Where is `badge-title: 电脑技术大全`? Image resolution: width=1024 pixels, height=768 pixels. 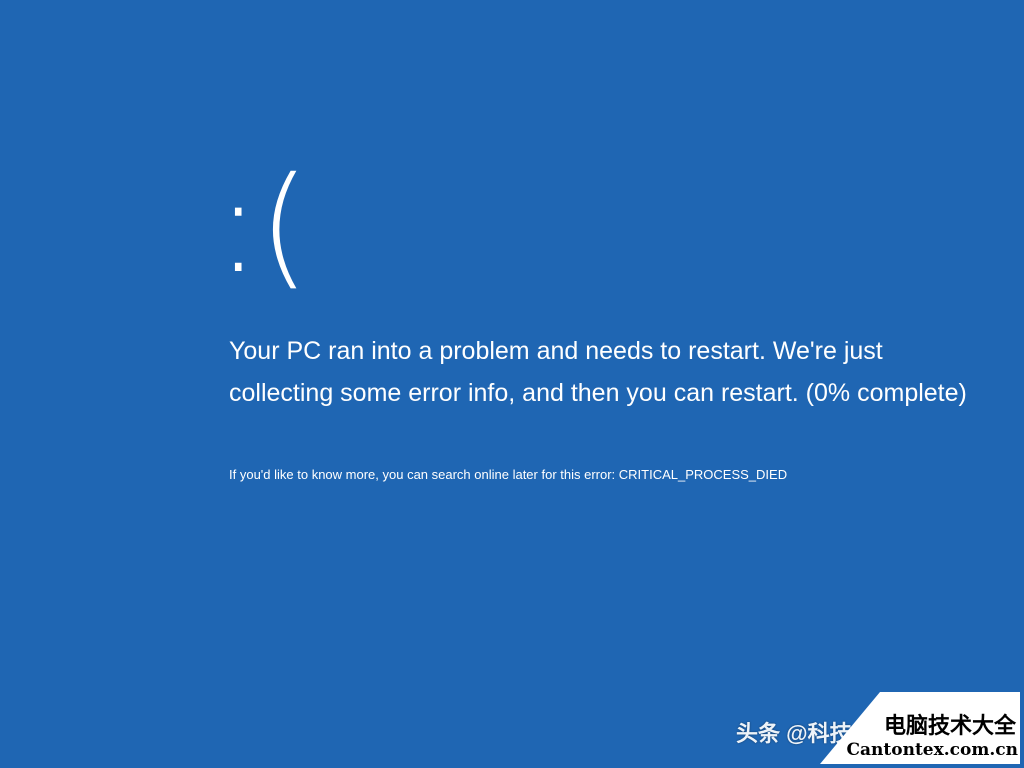
badge-title: 电脑技术大全 is located at coordinates (949, 726).